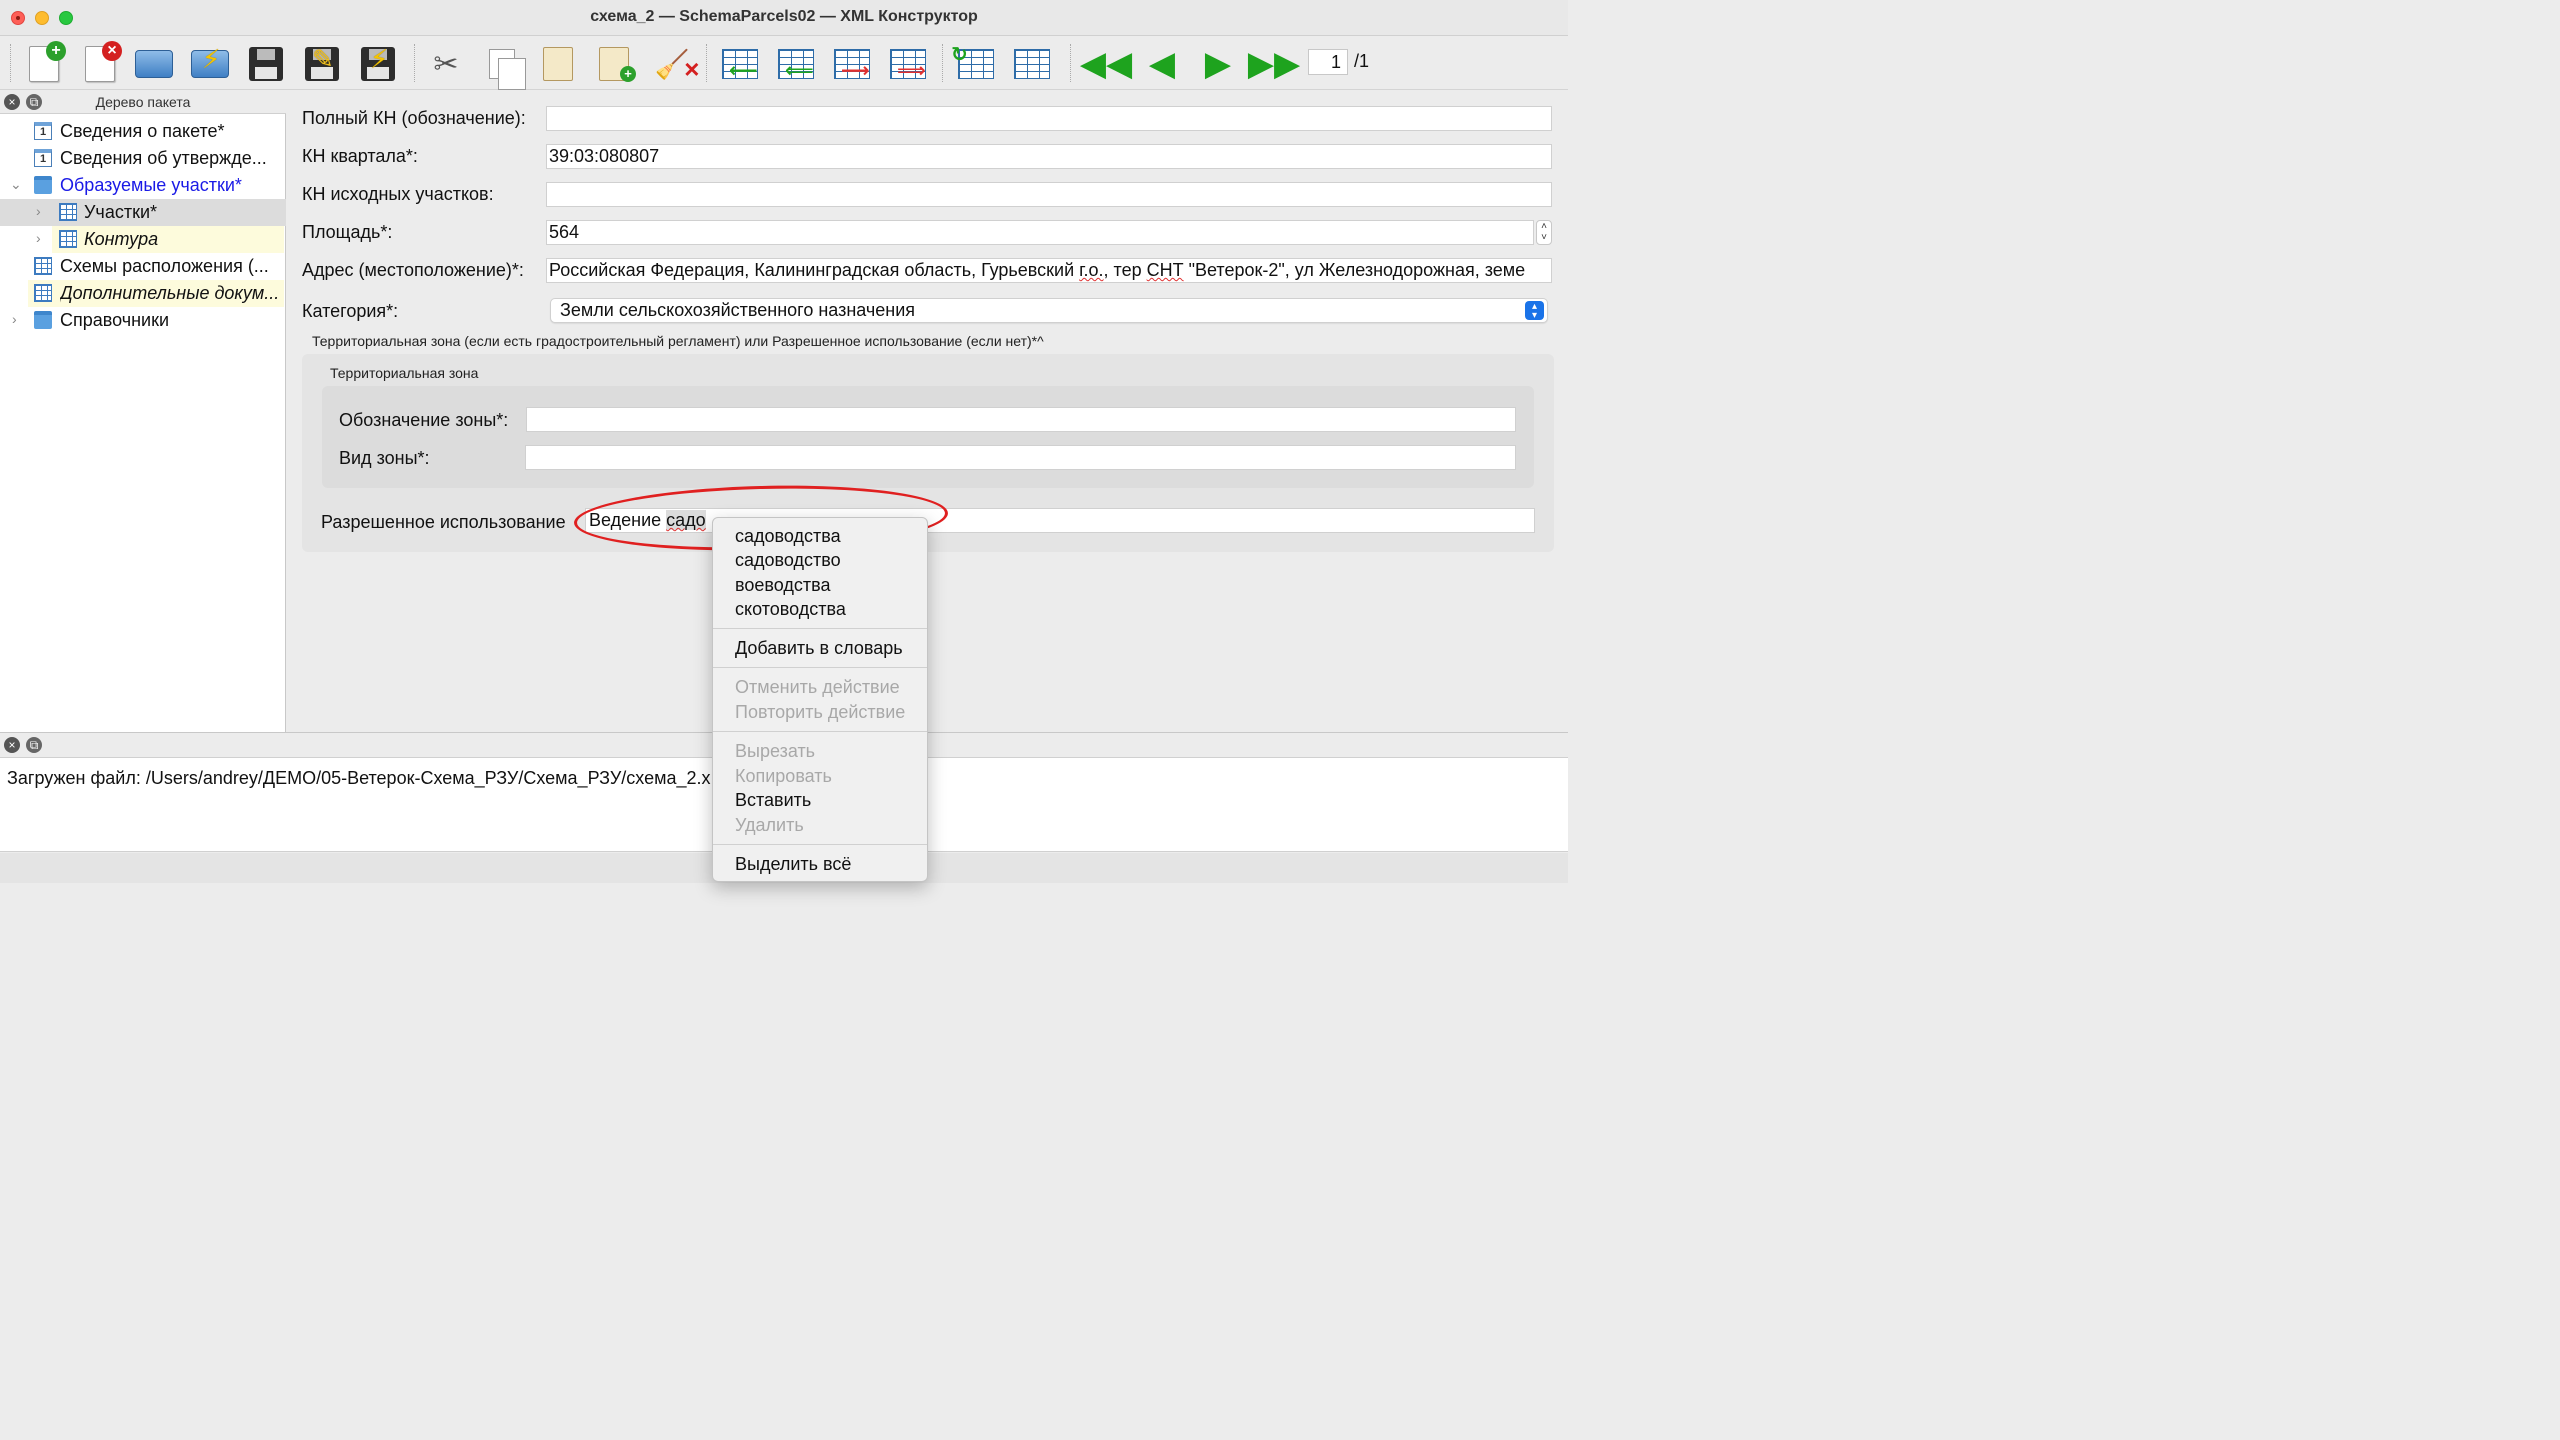  I want to click on table-columns-icon, so click(1032, 64).